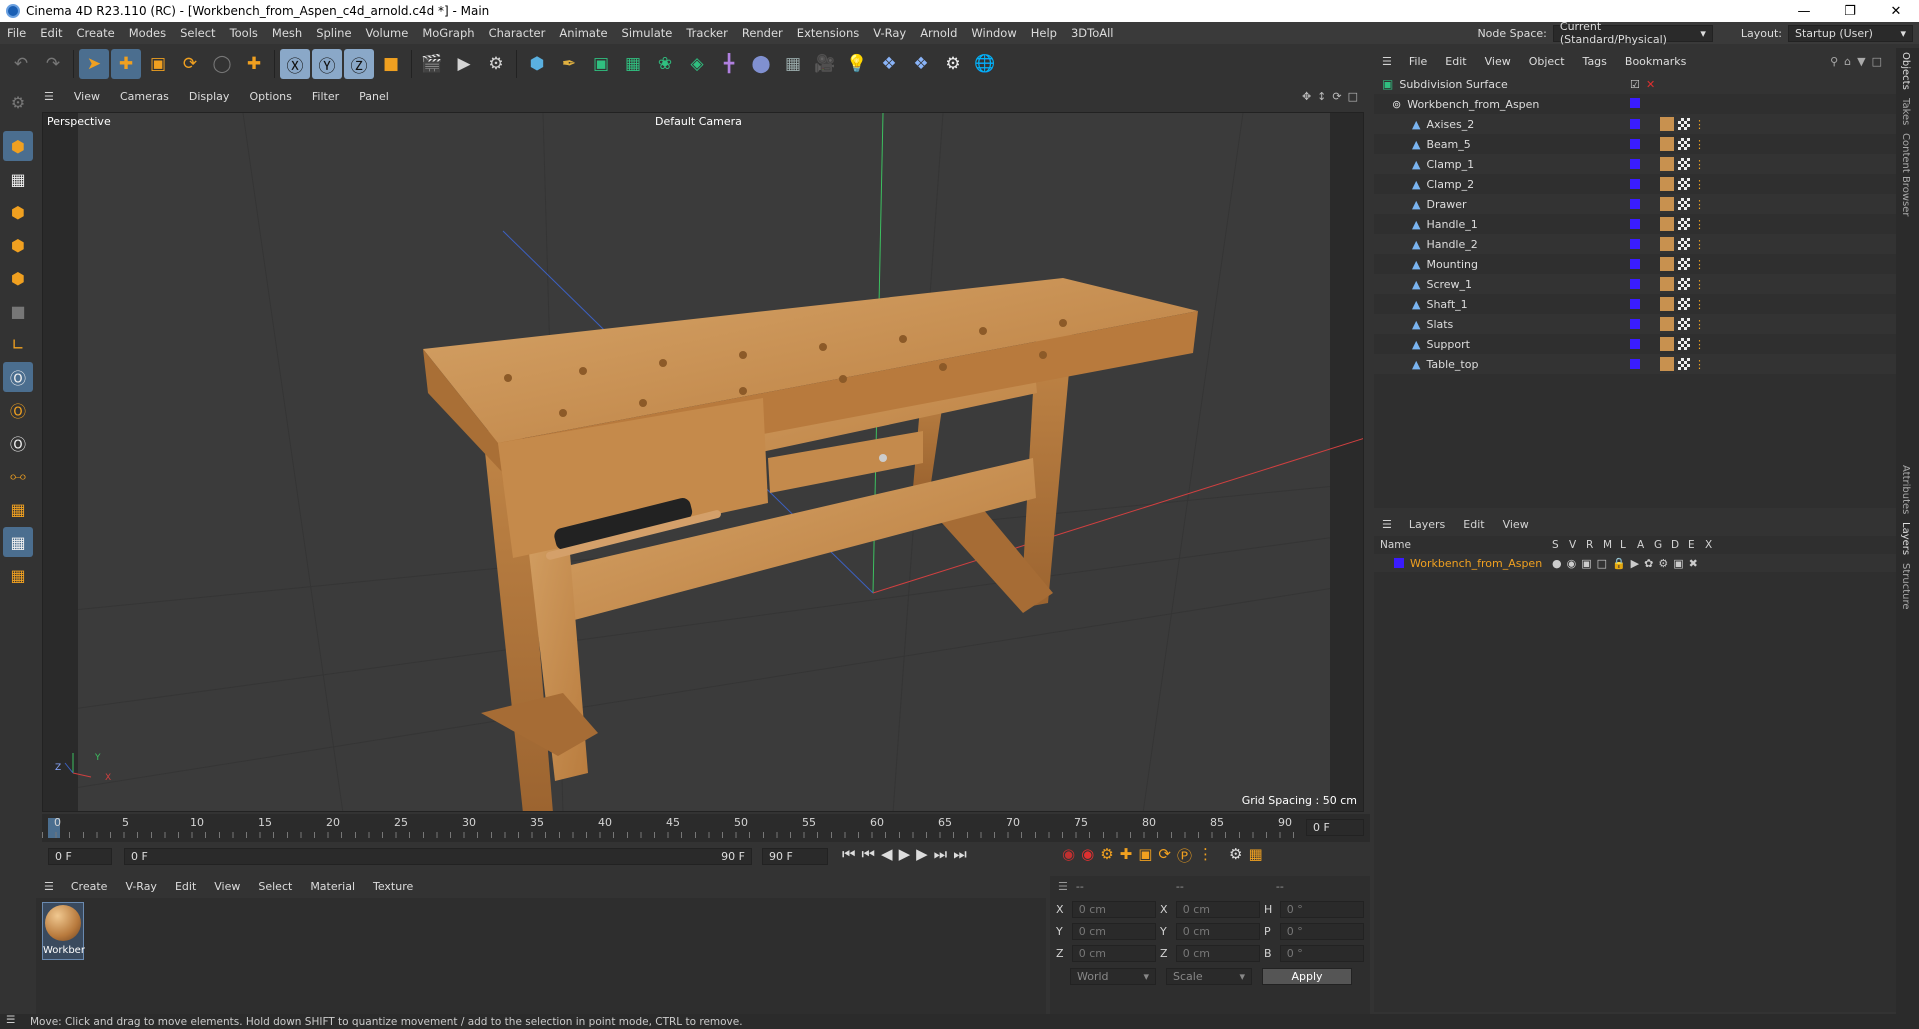 This screenshot has width=1919, height=1029. What do you see at coordinates (209, 96) in the screenshot?
I see `viewport-menu-display: Display` at bounding box center [209, 96].